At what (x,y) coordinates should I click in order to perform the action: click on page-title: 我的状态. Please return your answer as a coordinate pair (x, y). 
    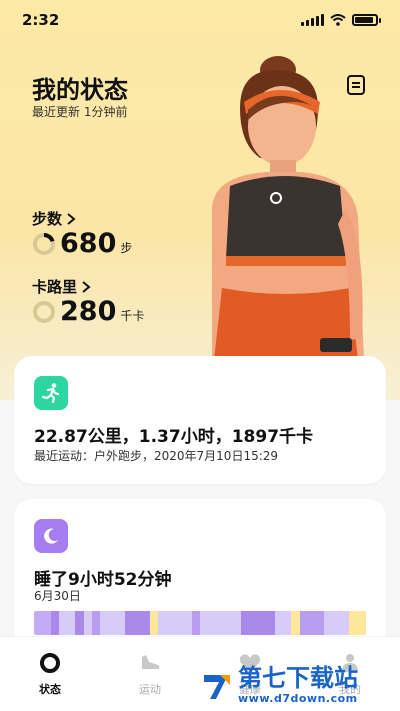
    Looking at the image, I should click on (80, 90).